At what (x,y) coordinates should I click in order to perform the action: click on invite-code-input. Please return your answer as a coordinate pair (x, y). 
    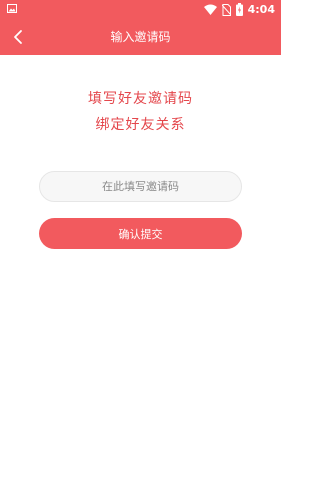
    Looking at the image, I should click on (140, 186).